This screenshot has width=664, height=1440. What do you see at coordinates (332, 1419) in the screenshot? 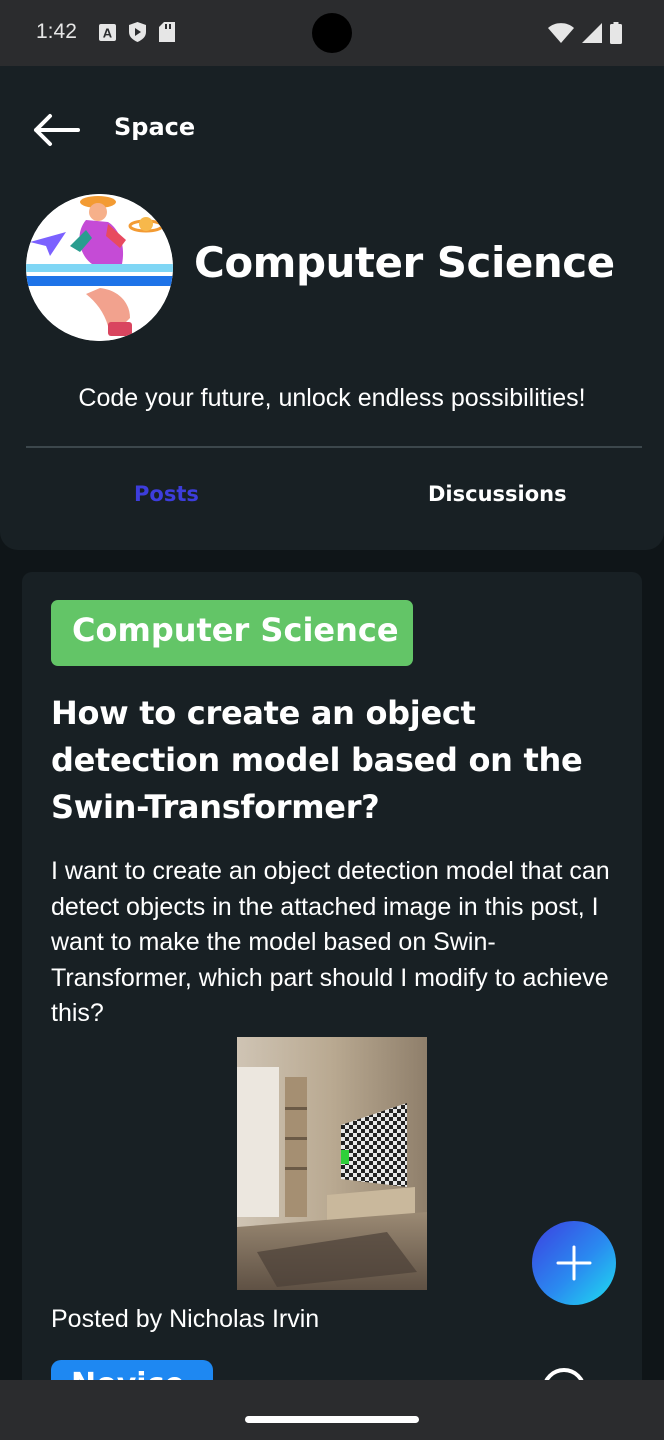
I see `home-indicator` at bounding box center [332, 1419].